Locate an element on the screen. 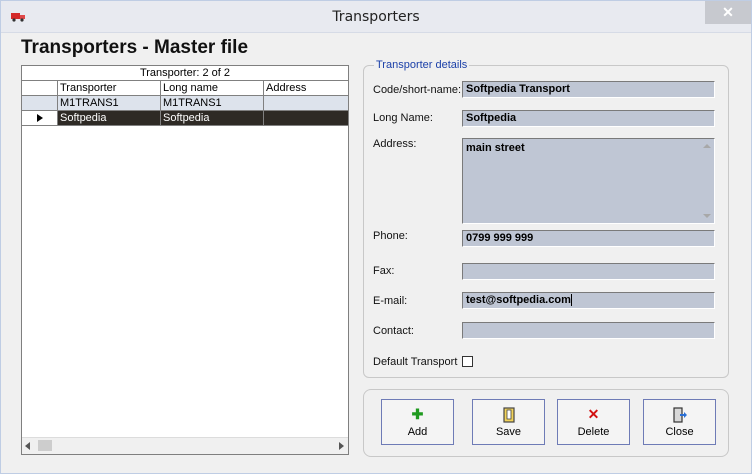 The image size is (752, 474). phone-label: Phone: is located at coordinates (390, 236).